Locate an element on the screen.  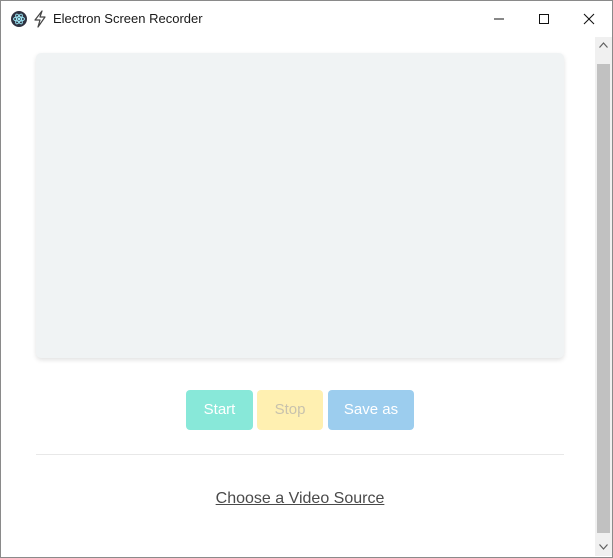
lightning-bolt-icon is located at coordinates (40, 19).